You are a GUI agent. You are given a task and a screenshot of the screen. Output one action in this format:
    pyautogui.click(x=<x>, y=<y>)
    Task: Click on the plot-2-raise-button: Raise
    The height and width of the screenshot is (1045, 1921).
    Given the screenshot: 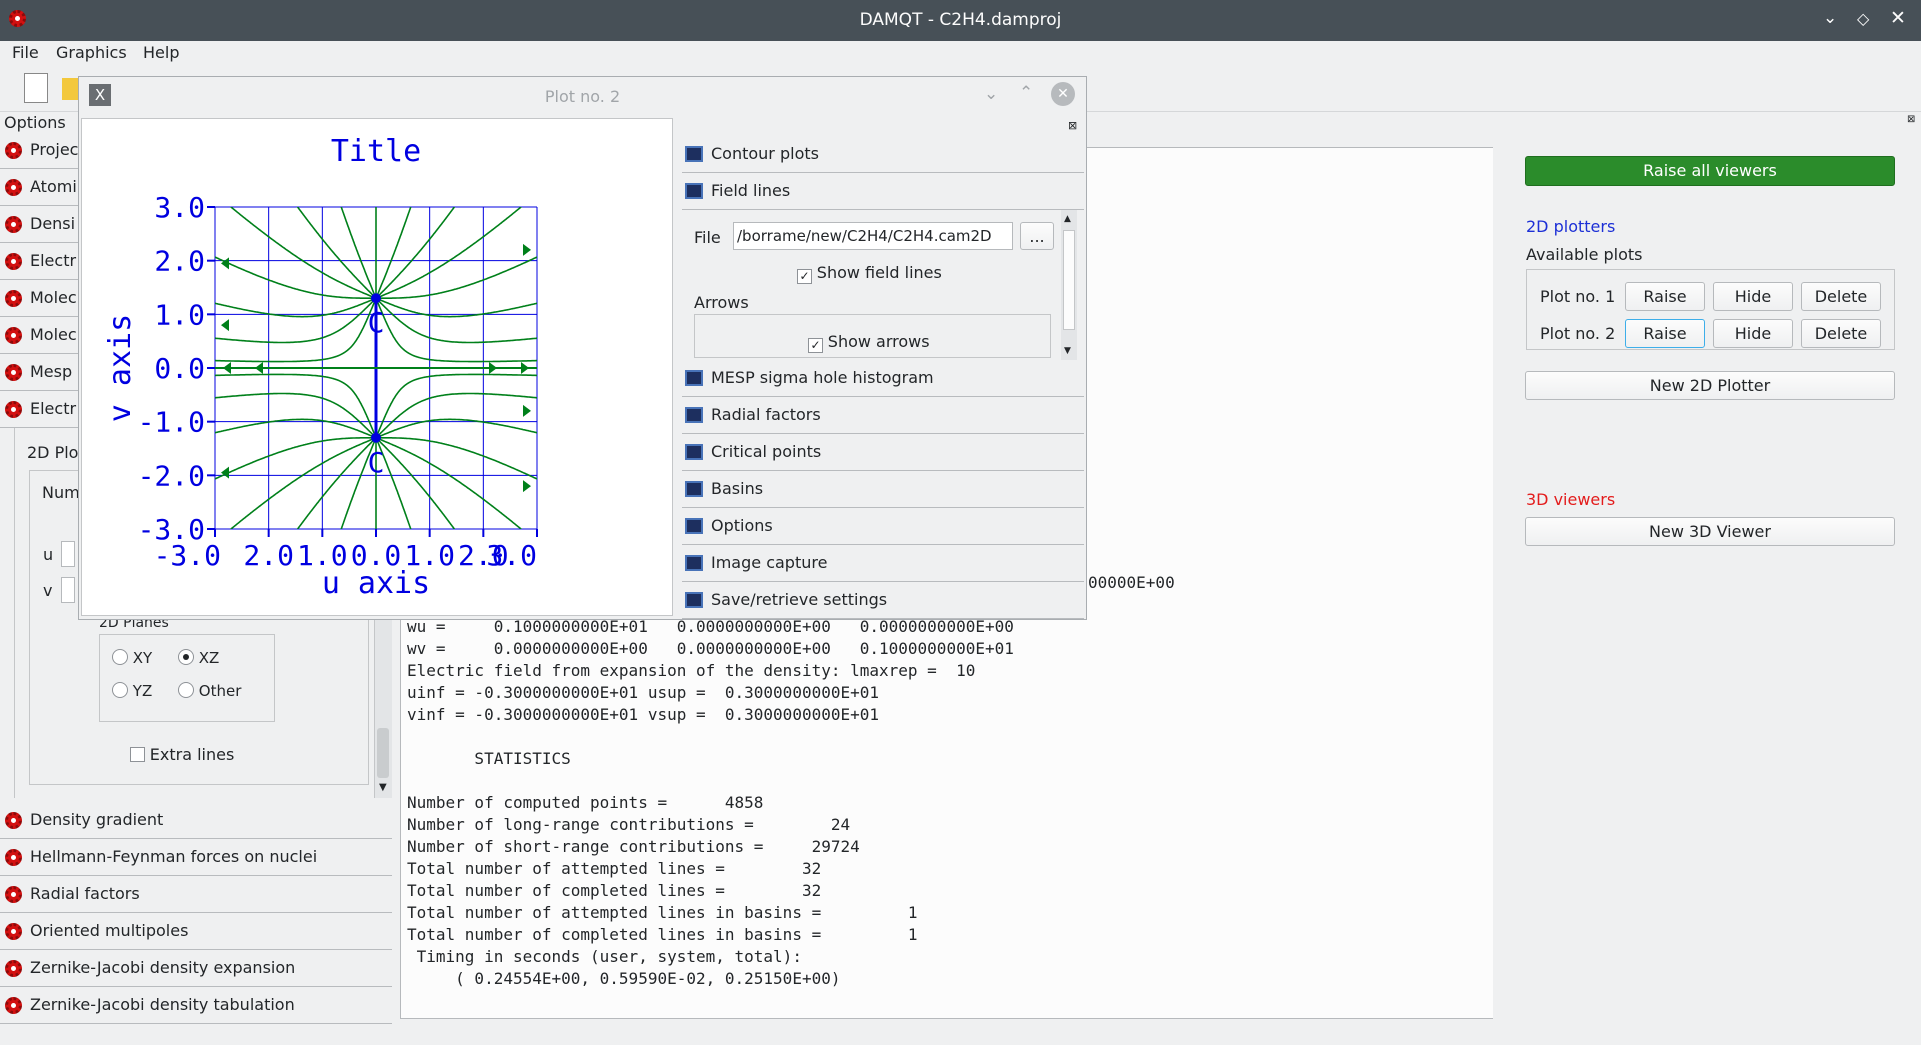 What is the action you would take?
    pyautogui.click(x=1665, y=333)
    